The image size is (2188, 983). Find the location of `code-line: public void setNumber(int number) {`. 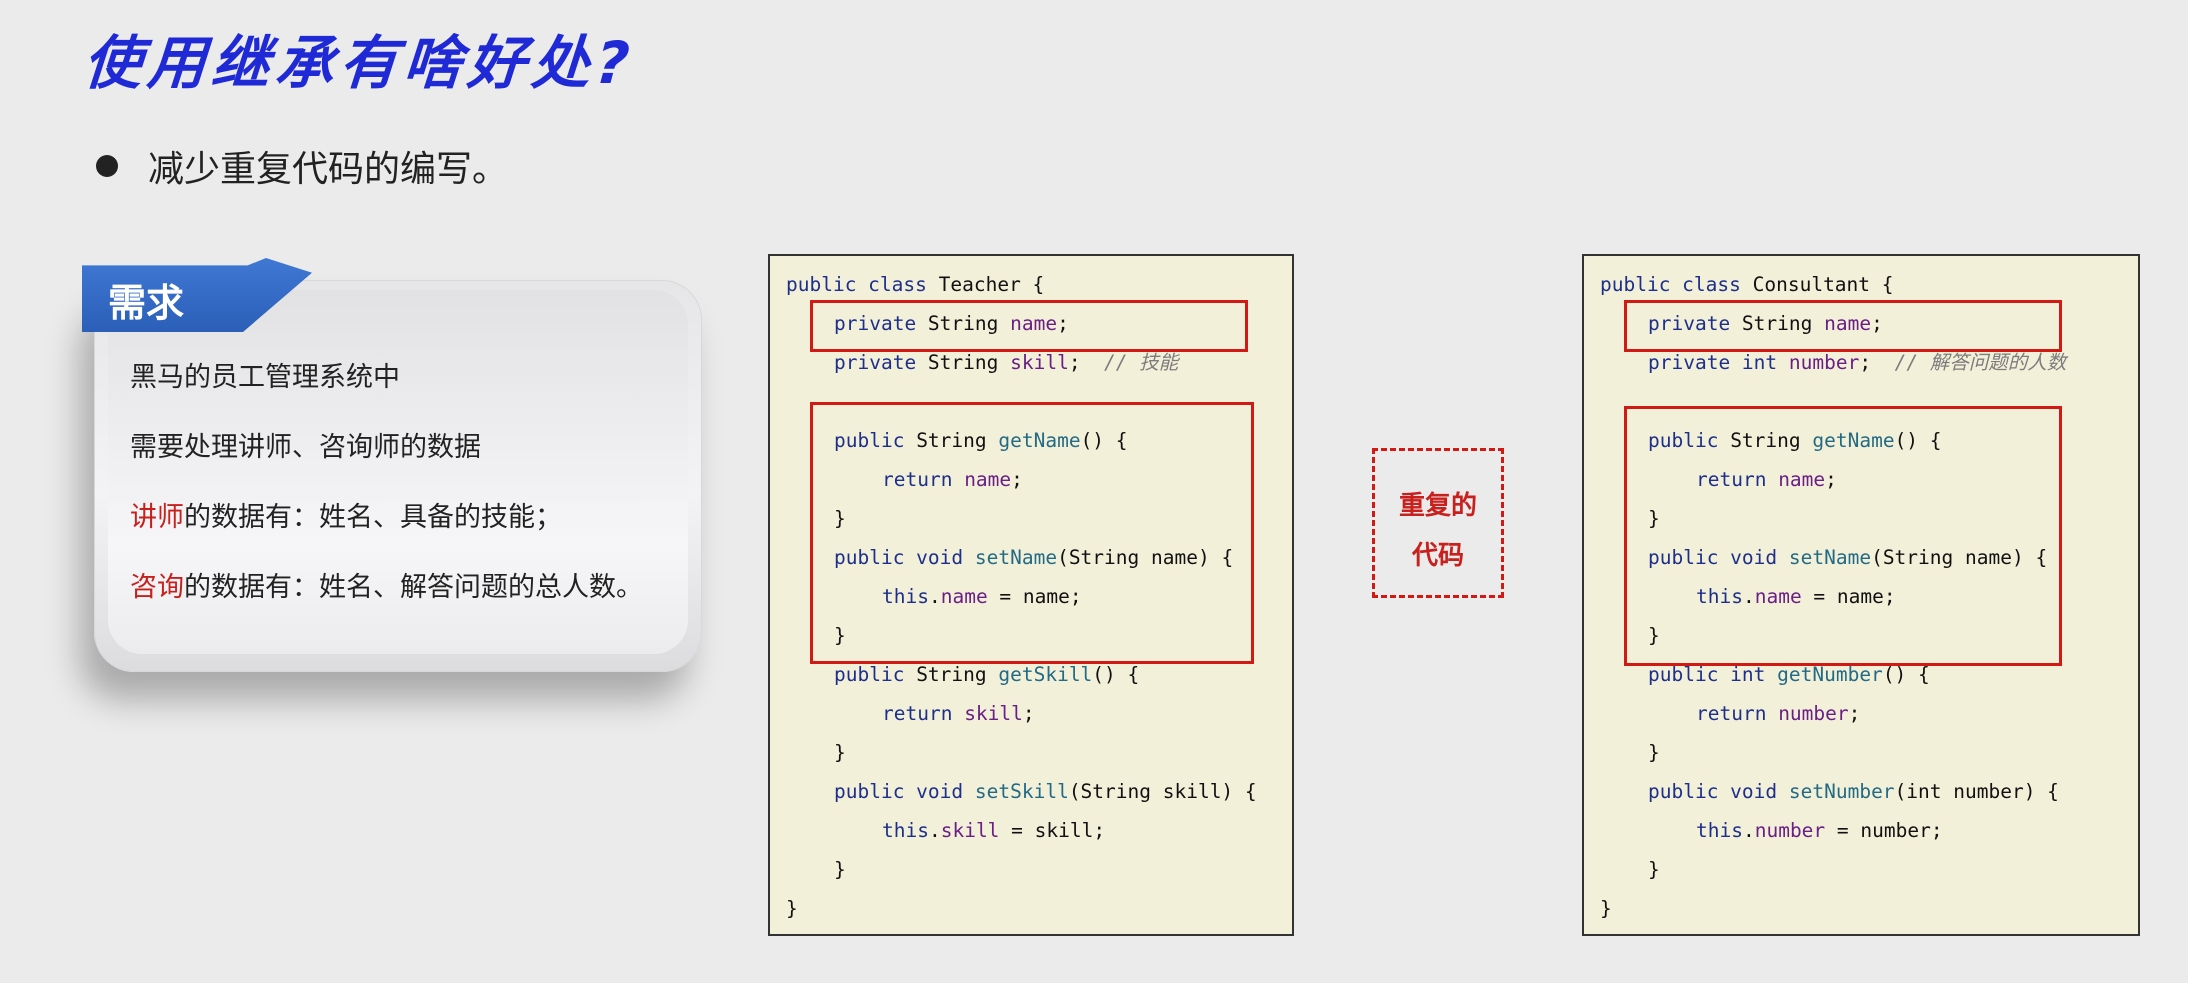

code-line: public void setNumber(int number) { is located at coordinates (1853, 792).